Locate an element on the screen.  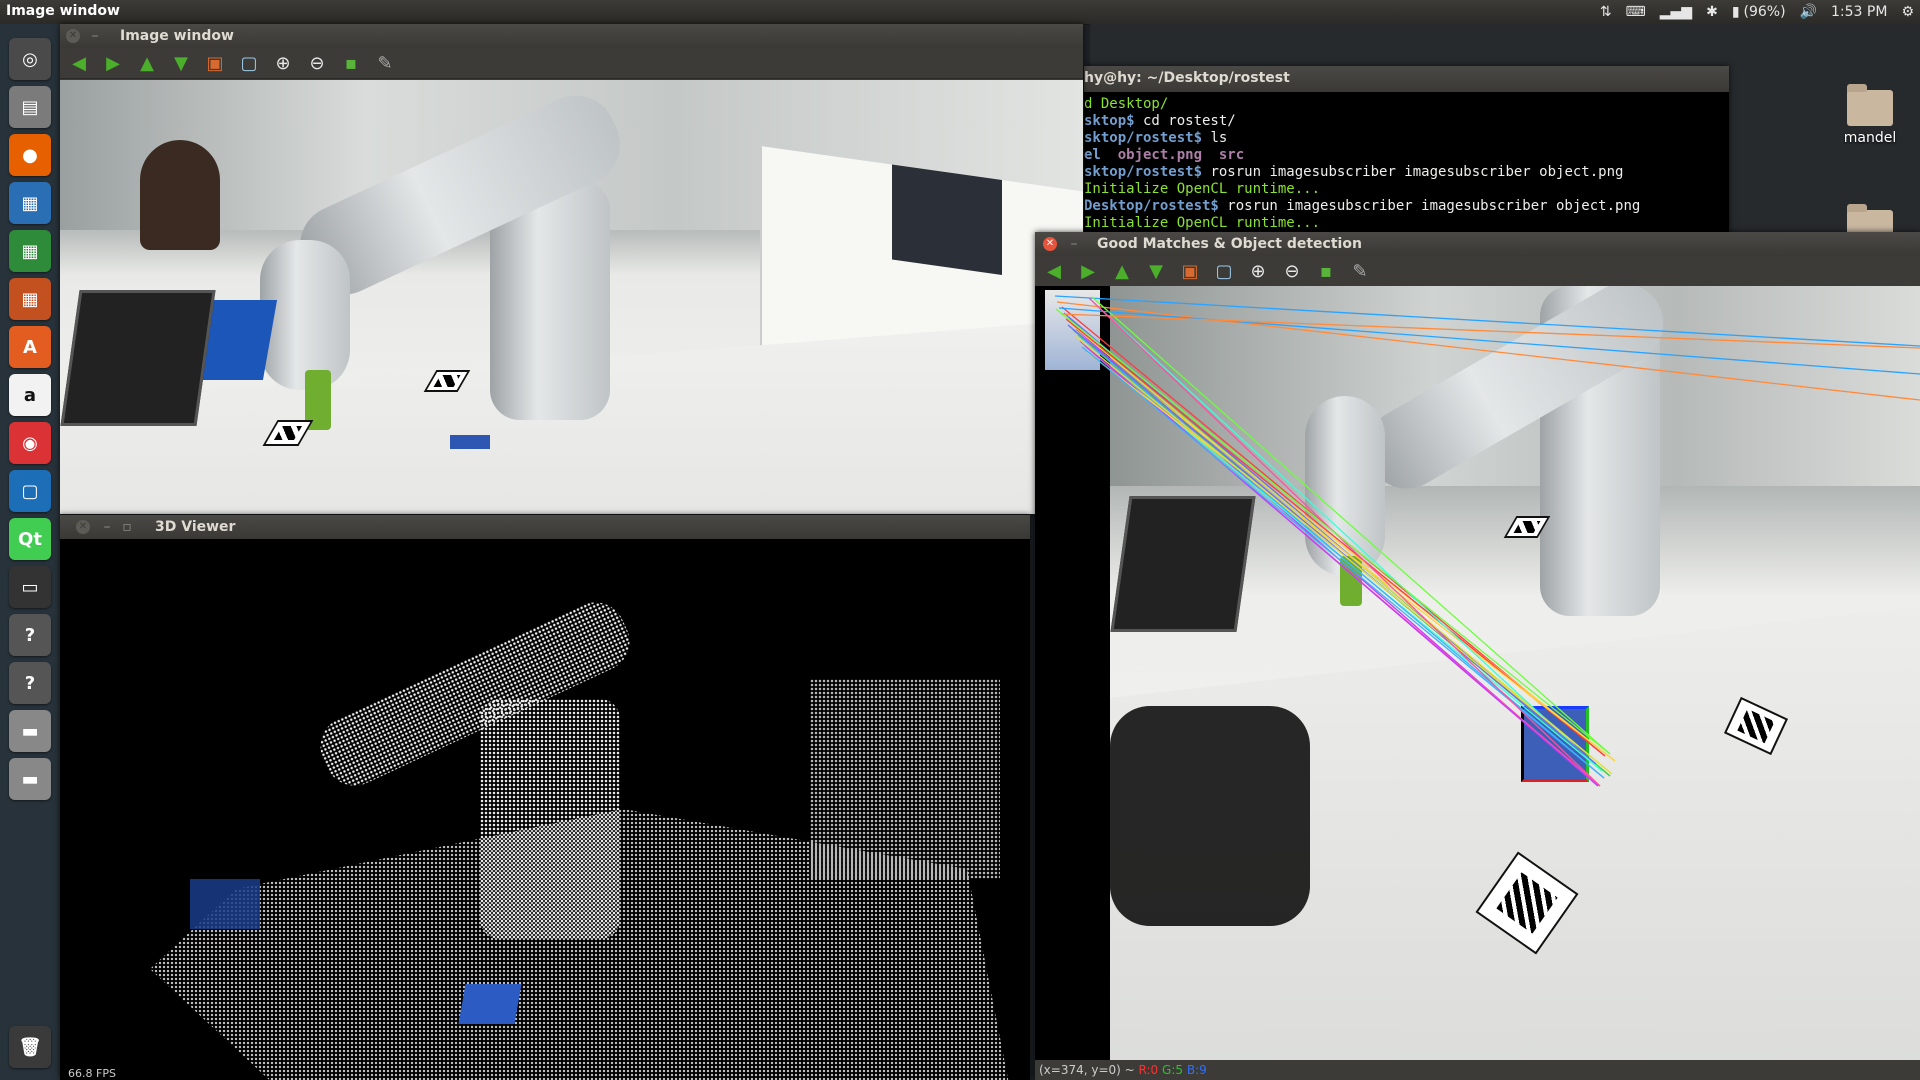
launcher-amazon-icon: a is located at coordinates (30, 395).